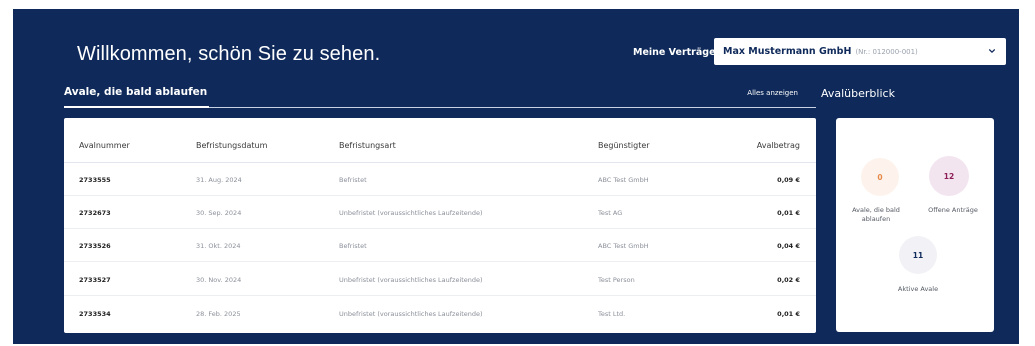 This screenshot has width=1035, height=346. Describe the element at coordinates (219, 279) in the screenshot. I see `cell-befristungsdatum: 30. Nov. 2024` at that location.